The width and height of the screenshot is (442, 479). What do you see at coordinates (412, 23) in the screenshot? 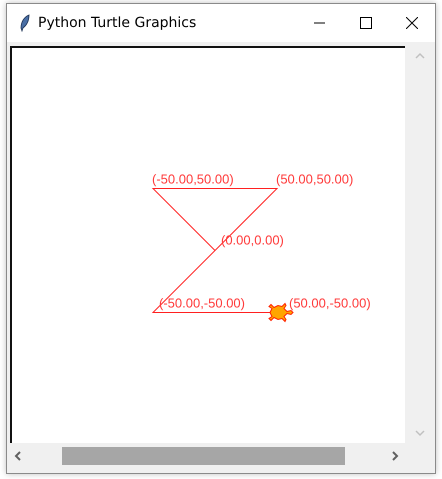
I see `close-icon` at bounding box center [412, 23].